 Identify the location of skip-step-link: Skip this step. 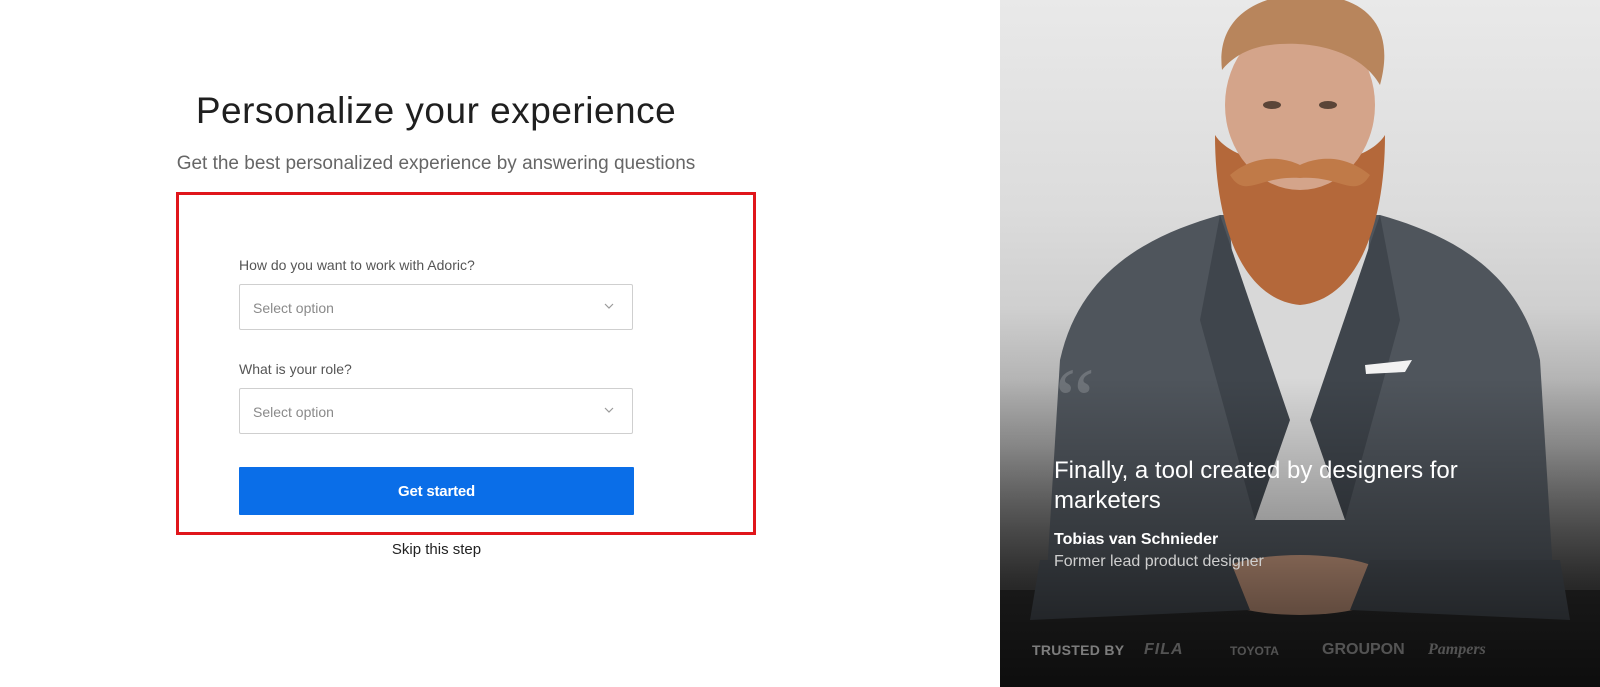
(436, 549).